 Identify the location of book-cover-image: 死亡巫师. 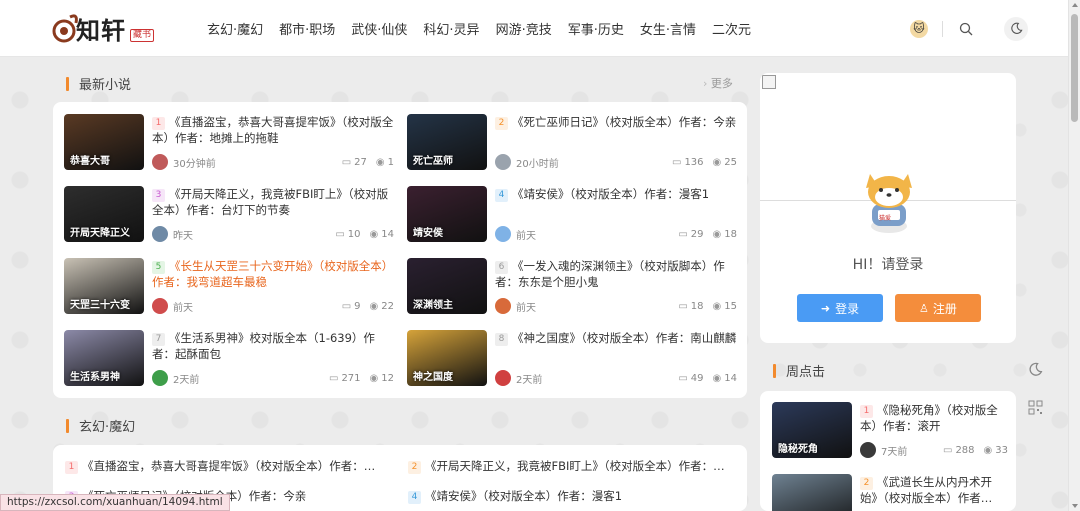
(447, 142).